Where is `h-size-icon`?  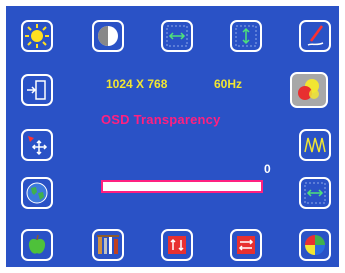 h-size-icon is located at coordinates (315, 193).